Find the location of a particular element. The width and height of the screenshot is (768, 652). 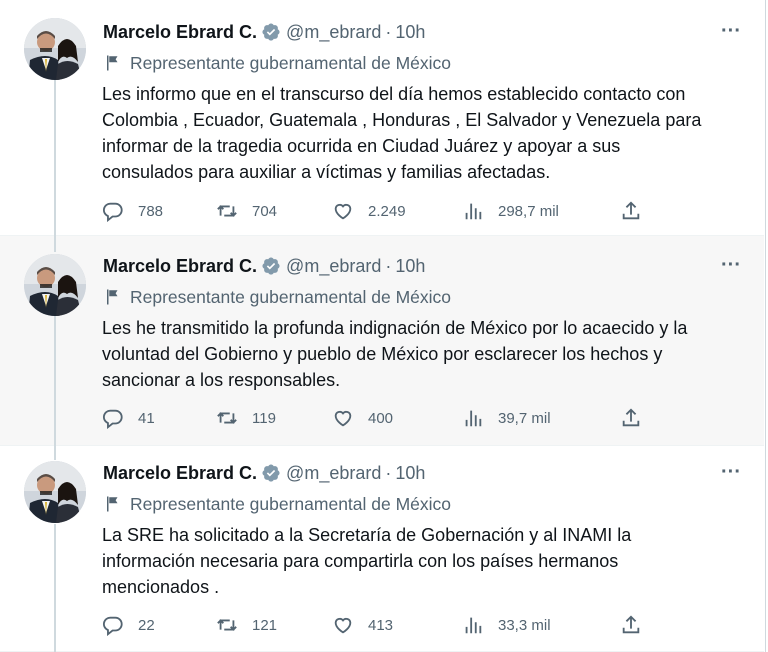

retweet-count: 121 is located at coordinates (265, 625).